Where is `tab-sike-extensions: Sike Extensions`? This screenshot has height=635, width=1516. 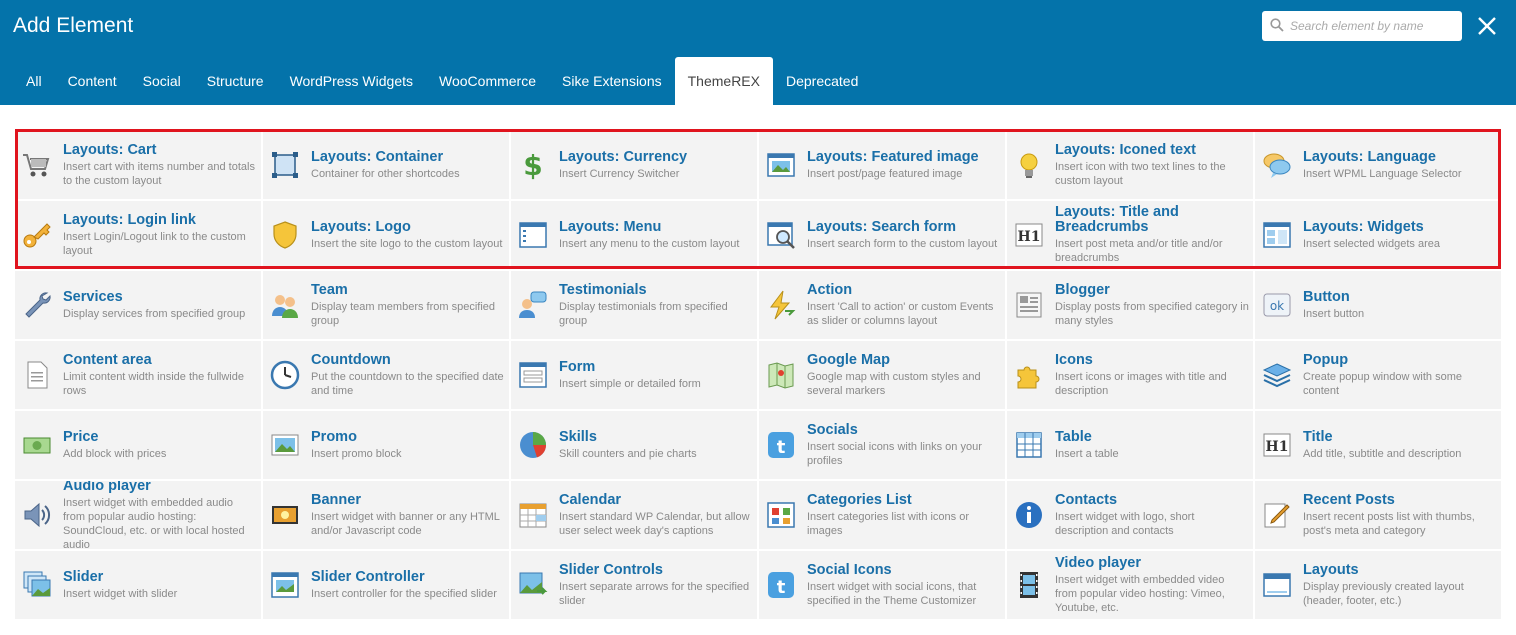
tab-sike-extensions: Sike Extensions is located at coordinates (612, 81).